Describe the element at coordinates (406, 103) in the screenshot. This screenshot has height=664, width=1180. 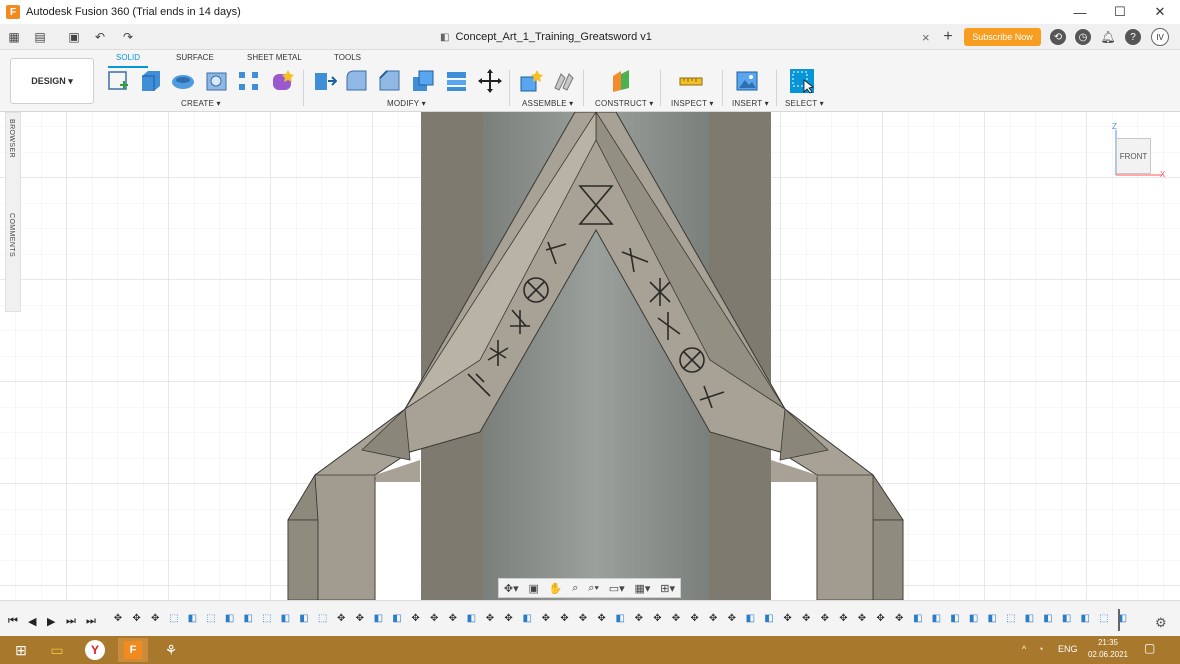
I see `group-modify: MODIFY ▾` at that location.